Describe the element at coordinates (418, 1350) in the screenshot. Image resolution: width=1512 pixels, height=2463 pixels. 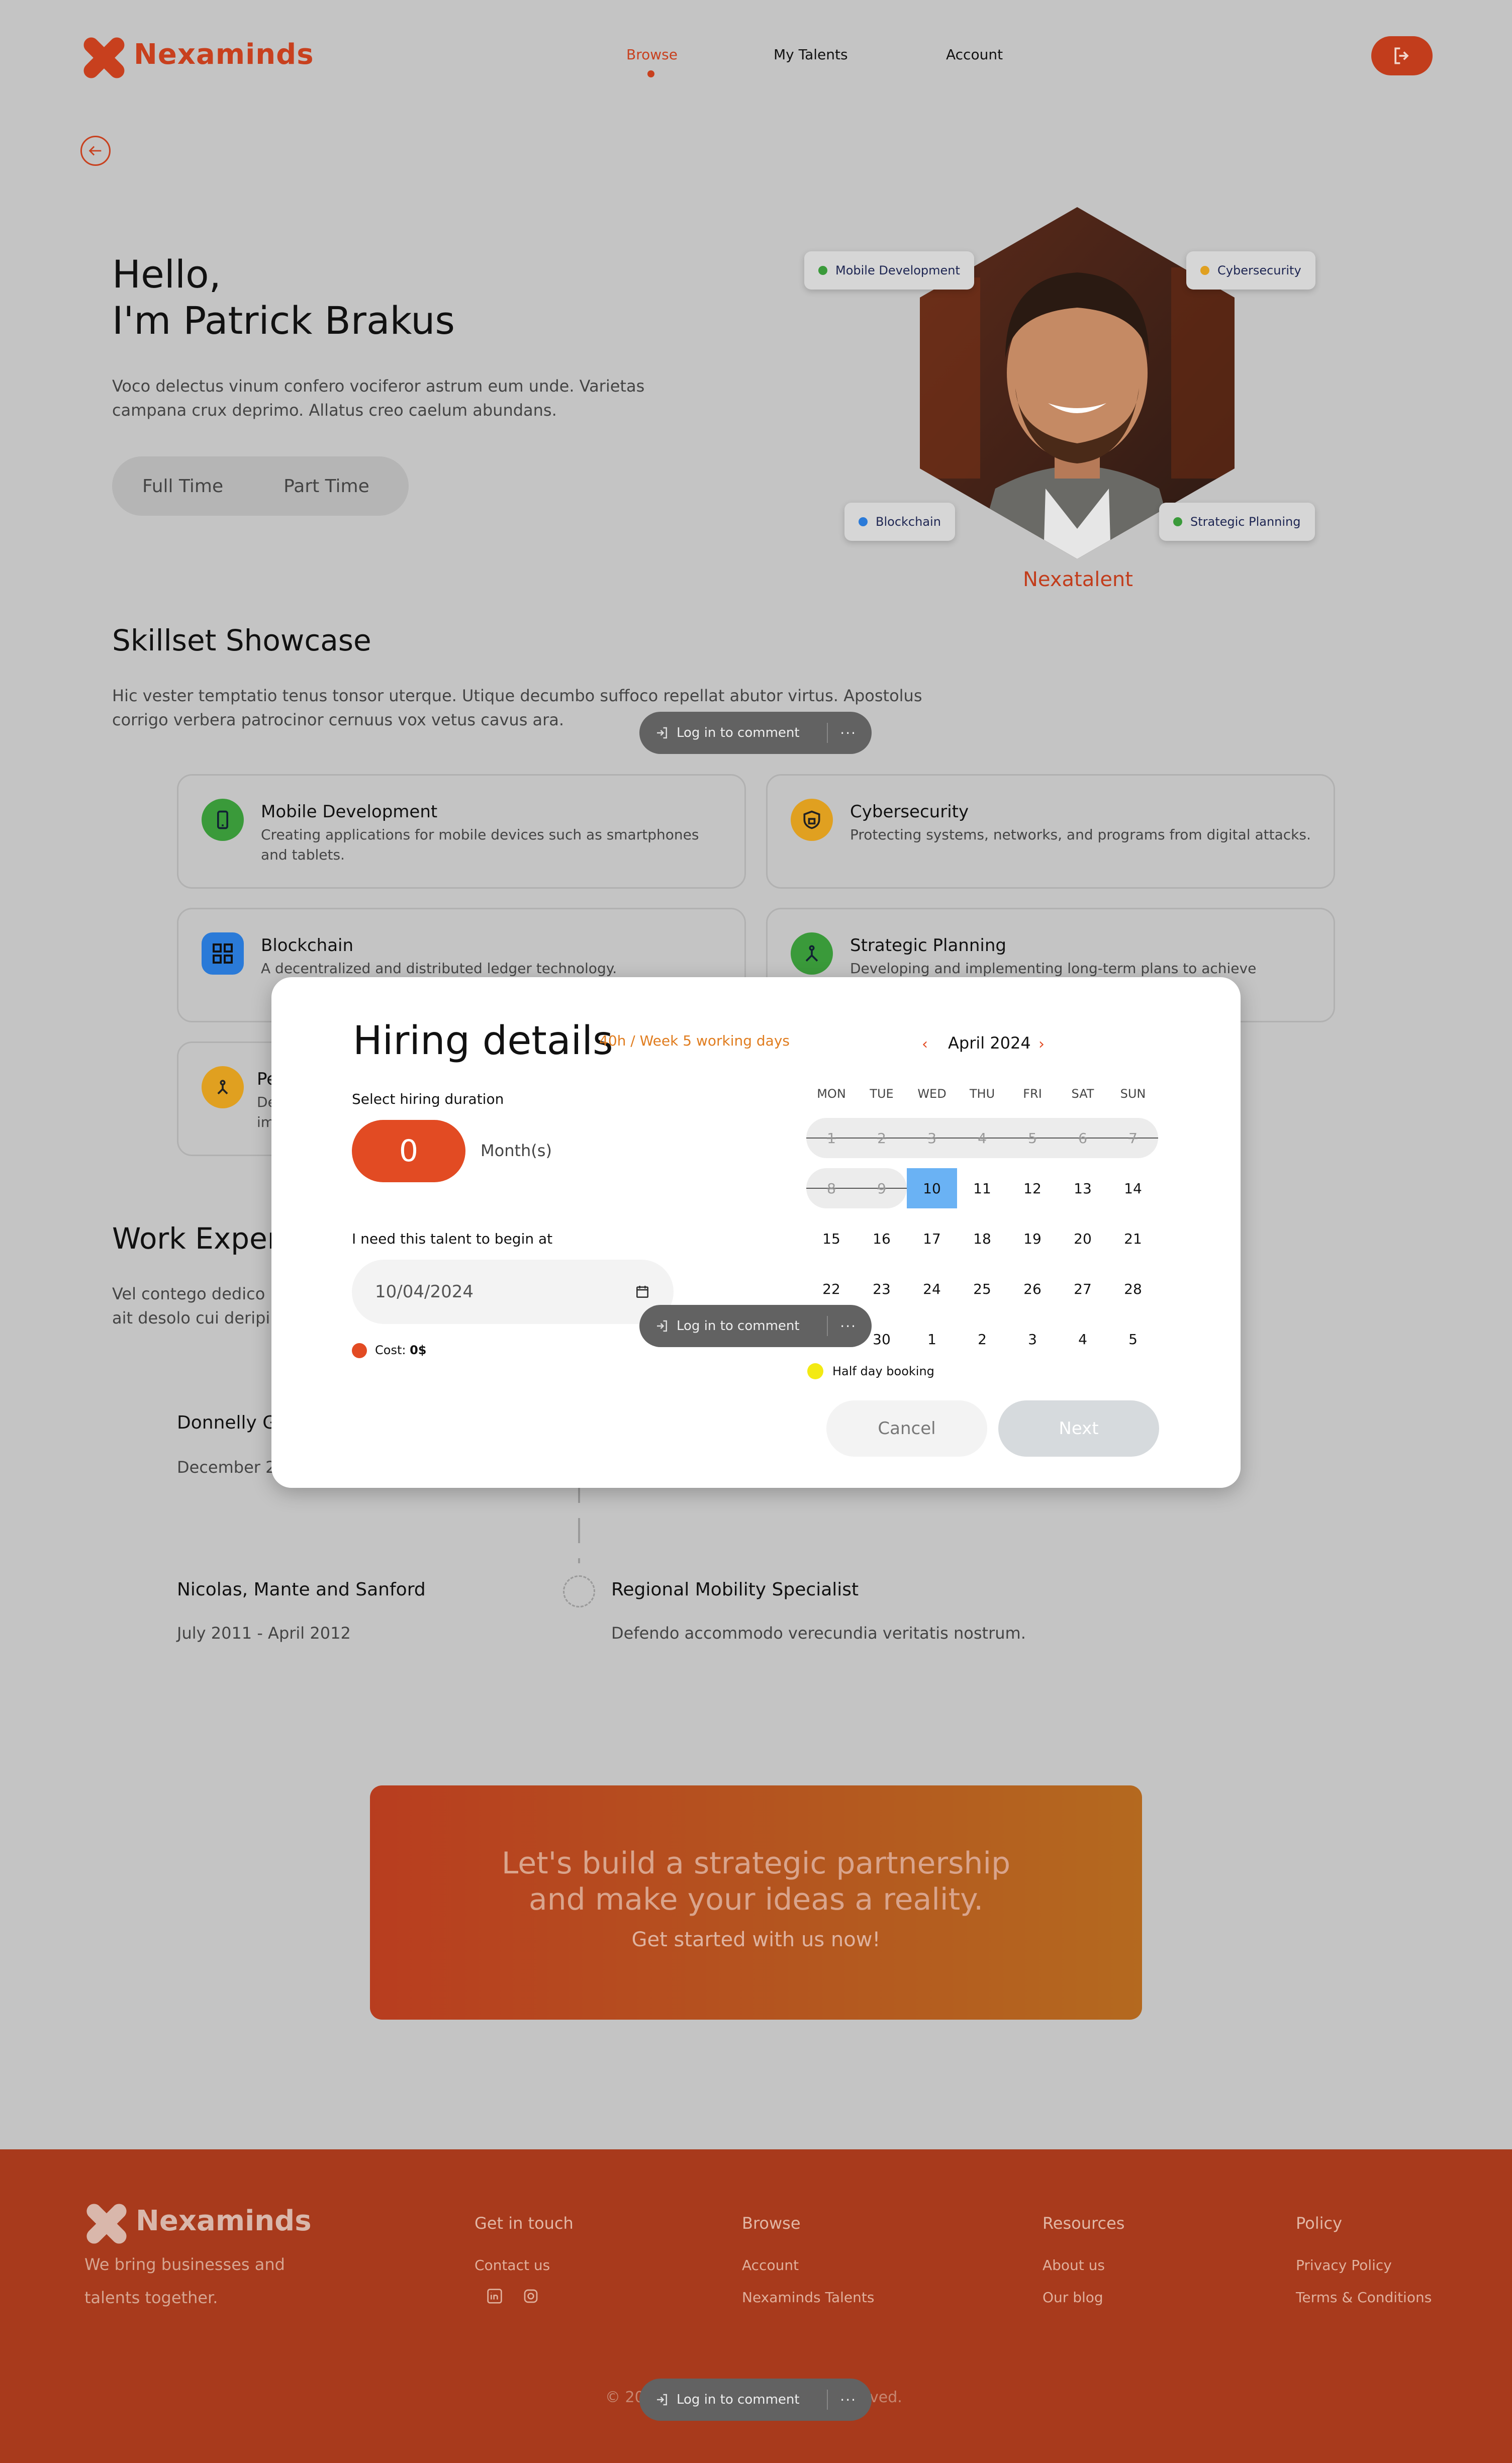
I see `cost-value: 0$` at that location.